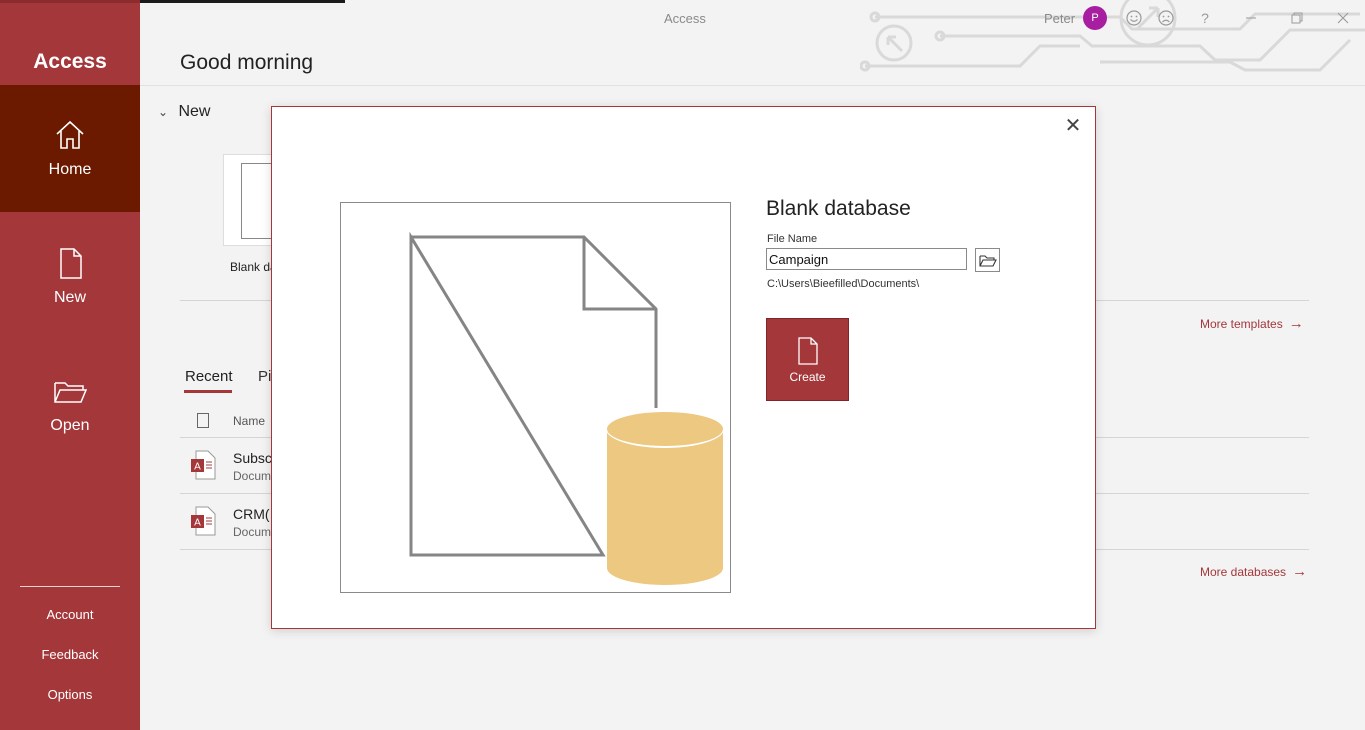 The height and width of the screenshot is (730, 1365). I want to click on dialog-title: Blank database, so click(838, 208).